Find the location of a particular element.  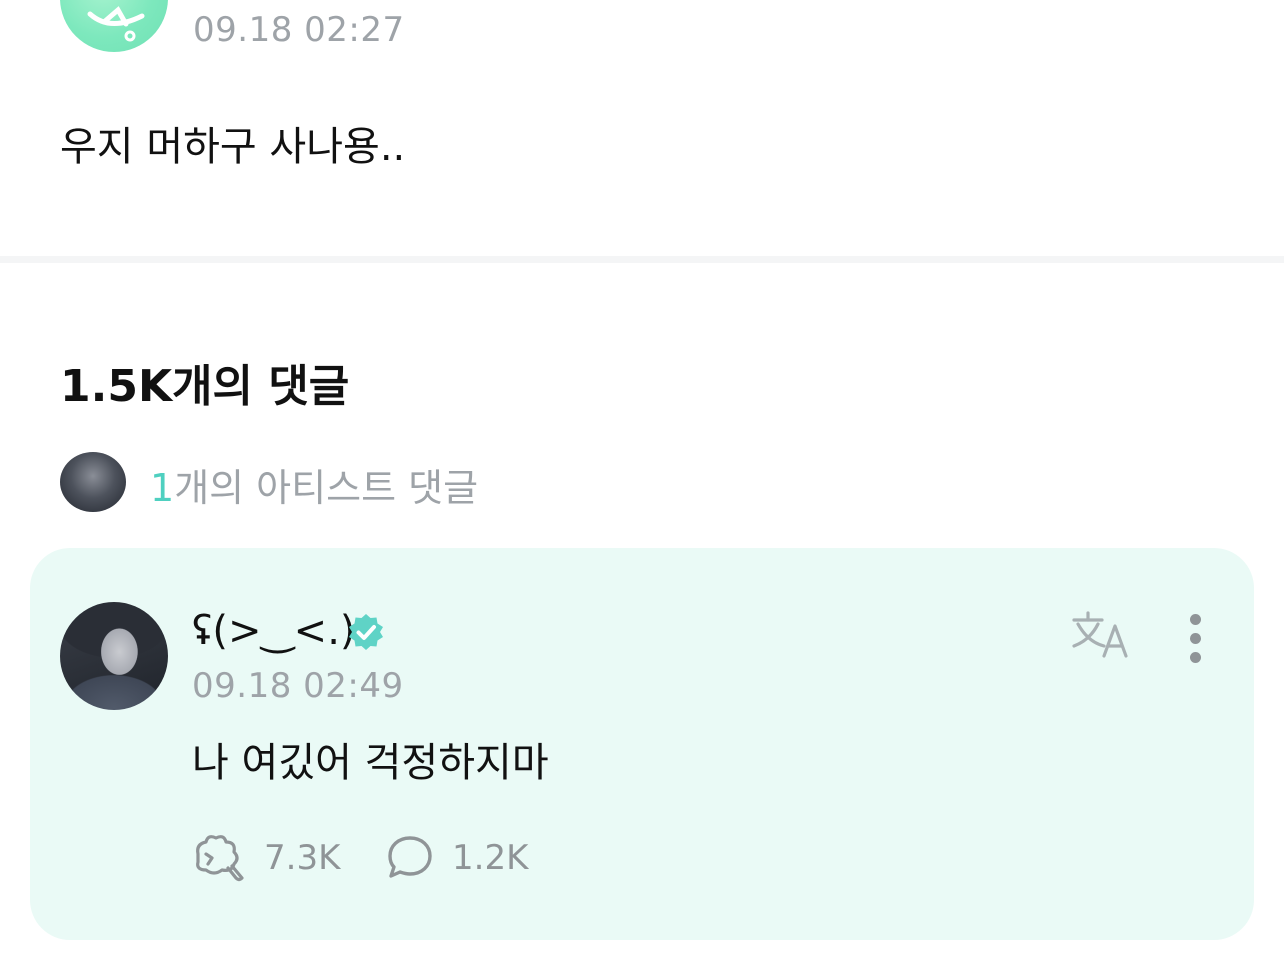

verified-badge-icon is located at coordinates (366, 632).